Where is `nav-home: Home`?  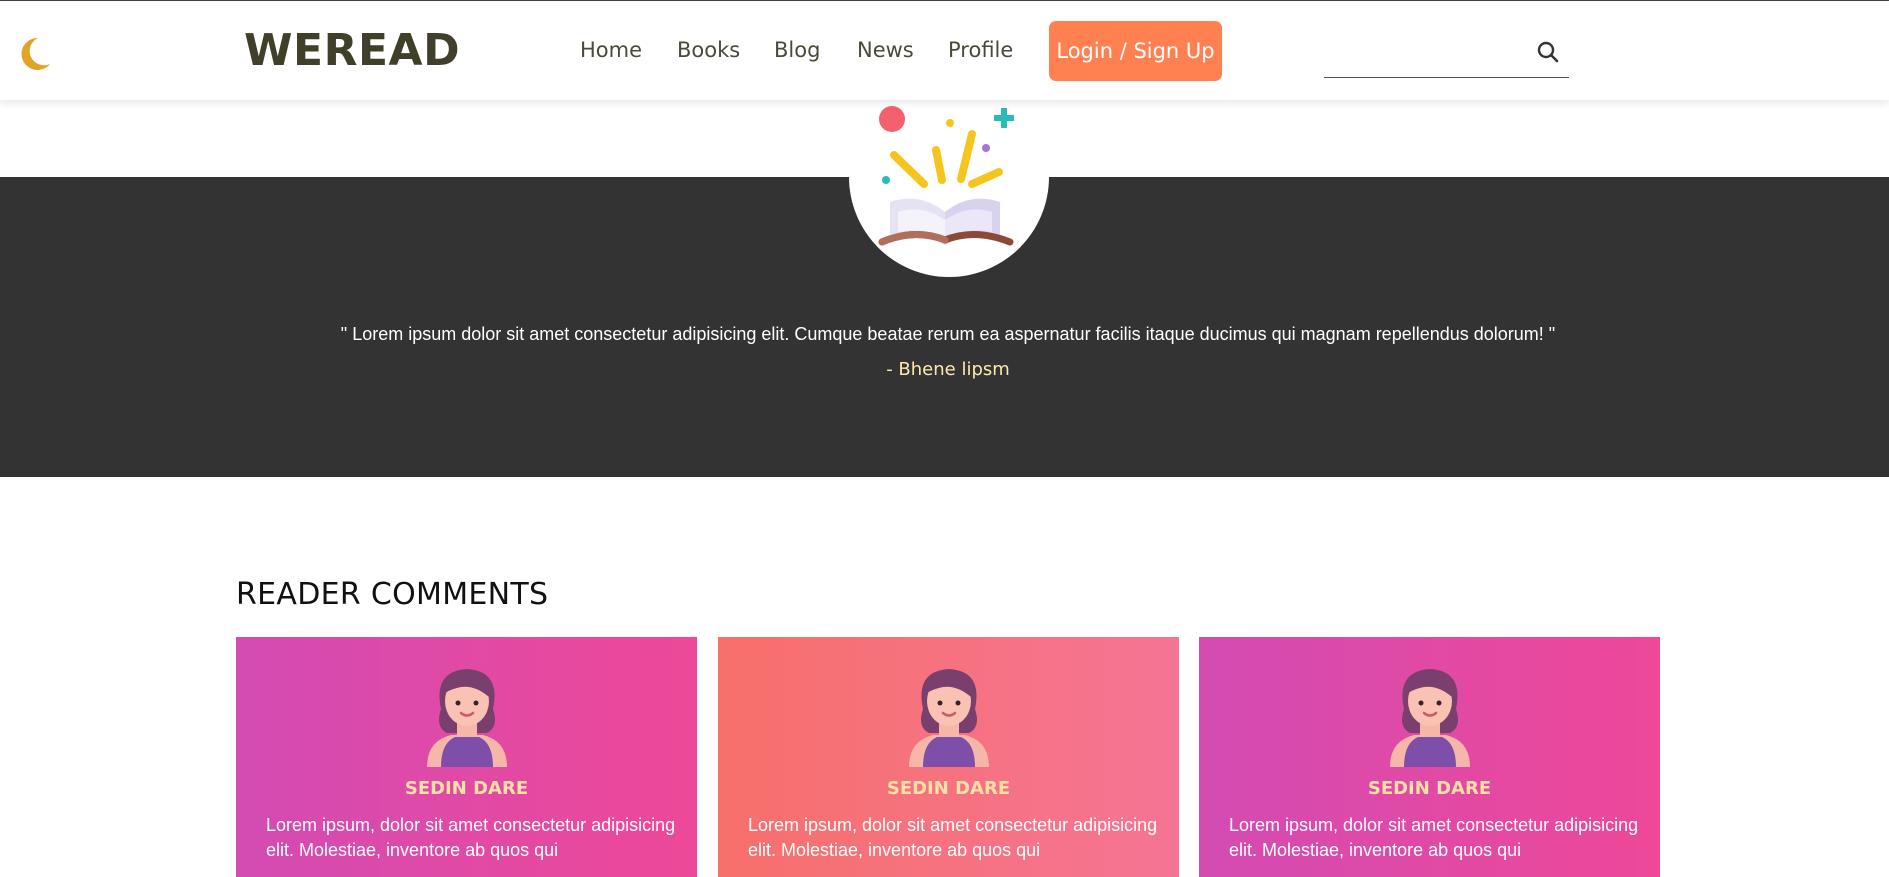 nav-home: Home is located at coordinates (611, 50).